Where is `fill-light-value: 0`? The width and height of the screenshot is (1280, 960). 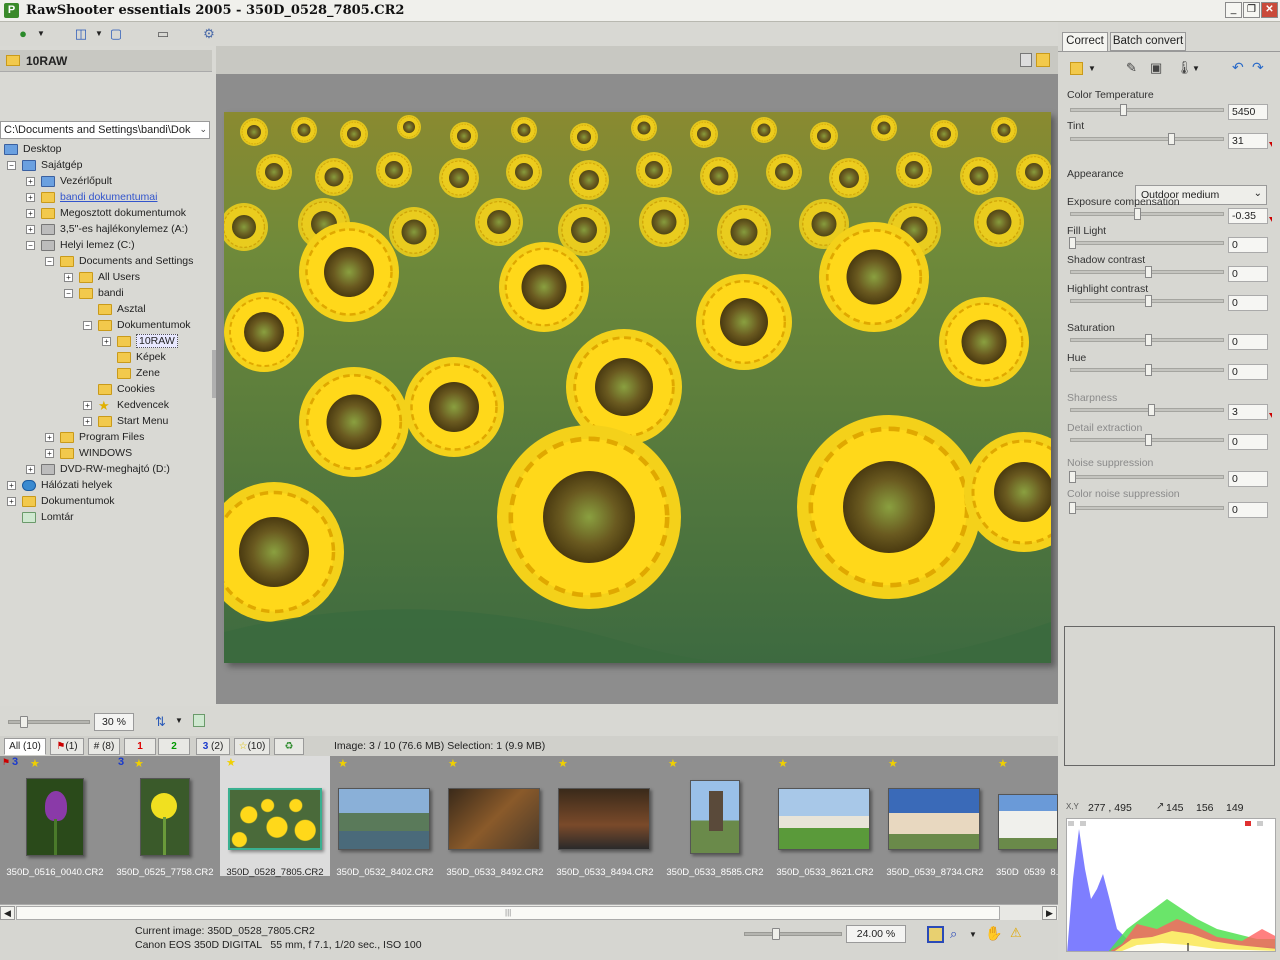 fill-light-value: 0 is located at coordinates (1248, 245).